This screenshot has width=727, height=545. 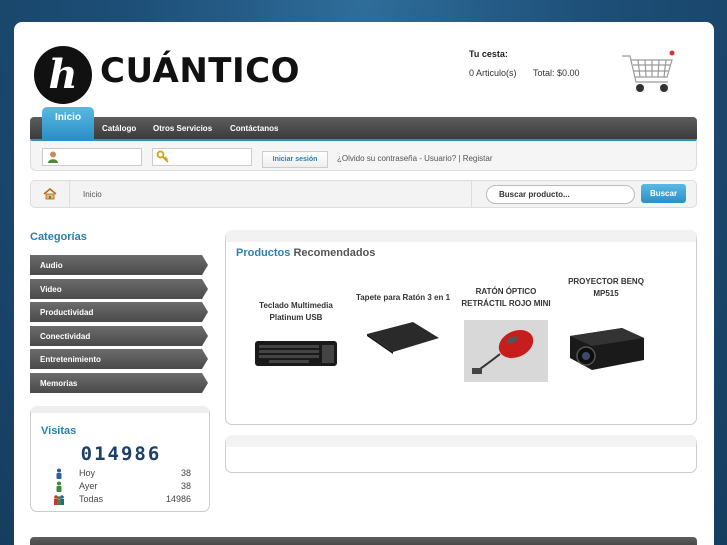 I want to click on cart-item-count: 0 Articulo(s), so click(x=493, y=73).